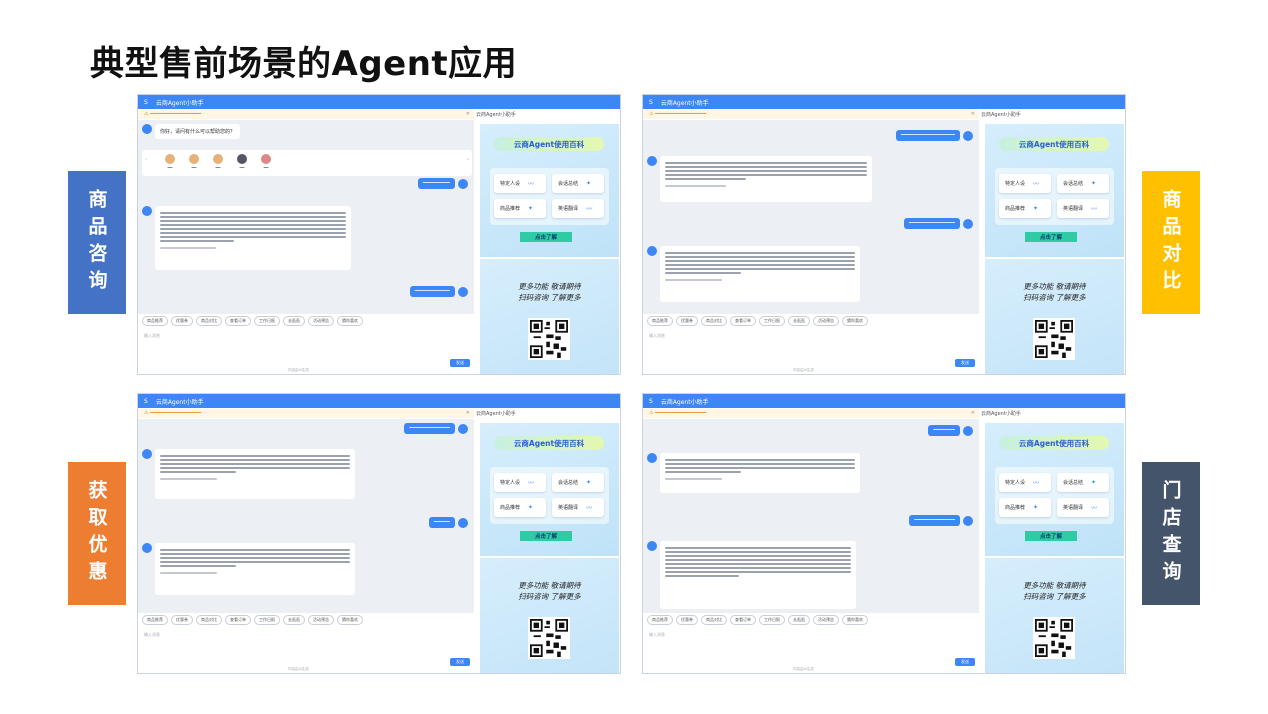 Image resolution: width=1268 pixels, height=714 pixels. I want to click on chevron-right-icon: ›, so click(468, 159).